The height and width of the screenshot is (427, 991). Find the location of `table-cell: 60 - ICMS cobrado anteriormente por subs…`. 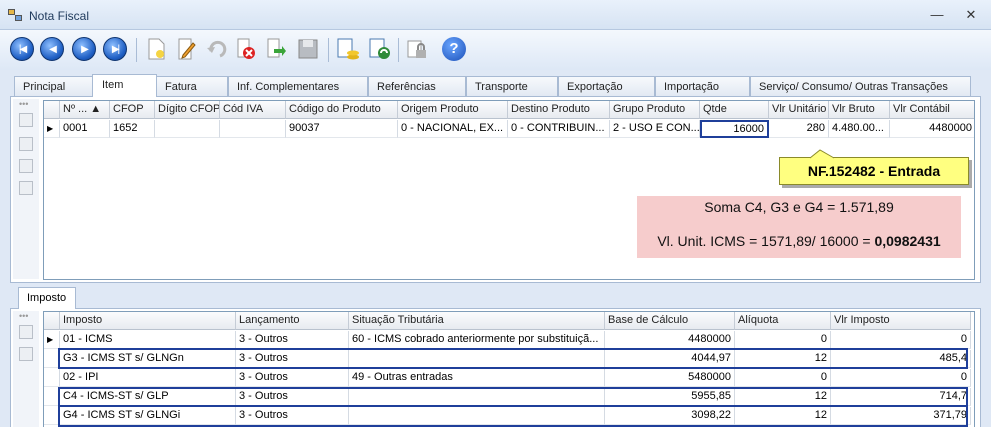

table-cell: 60 - ICMS cobrado anteriormente por subs… is located at coordinates (477, 340).